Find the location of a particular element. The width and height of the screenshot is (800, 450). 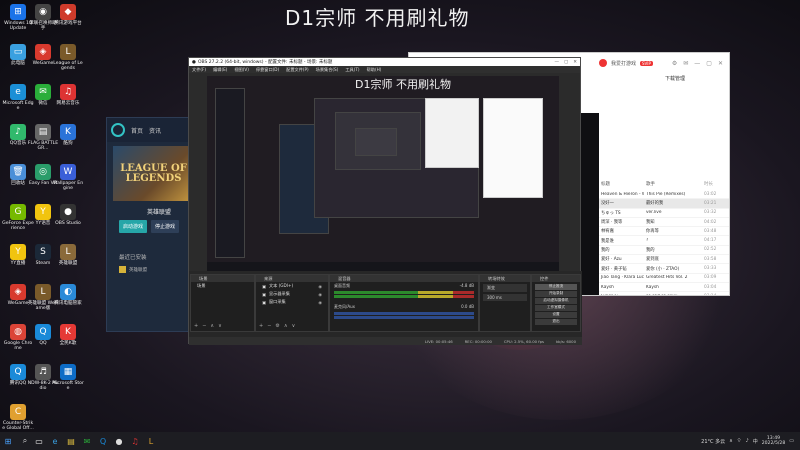

track-row: 爱好 · 黄子韬 爱你 (小 · ZTAO) 03:33 is located at coordinates (664, 269).